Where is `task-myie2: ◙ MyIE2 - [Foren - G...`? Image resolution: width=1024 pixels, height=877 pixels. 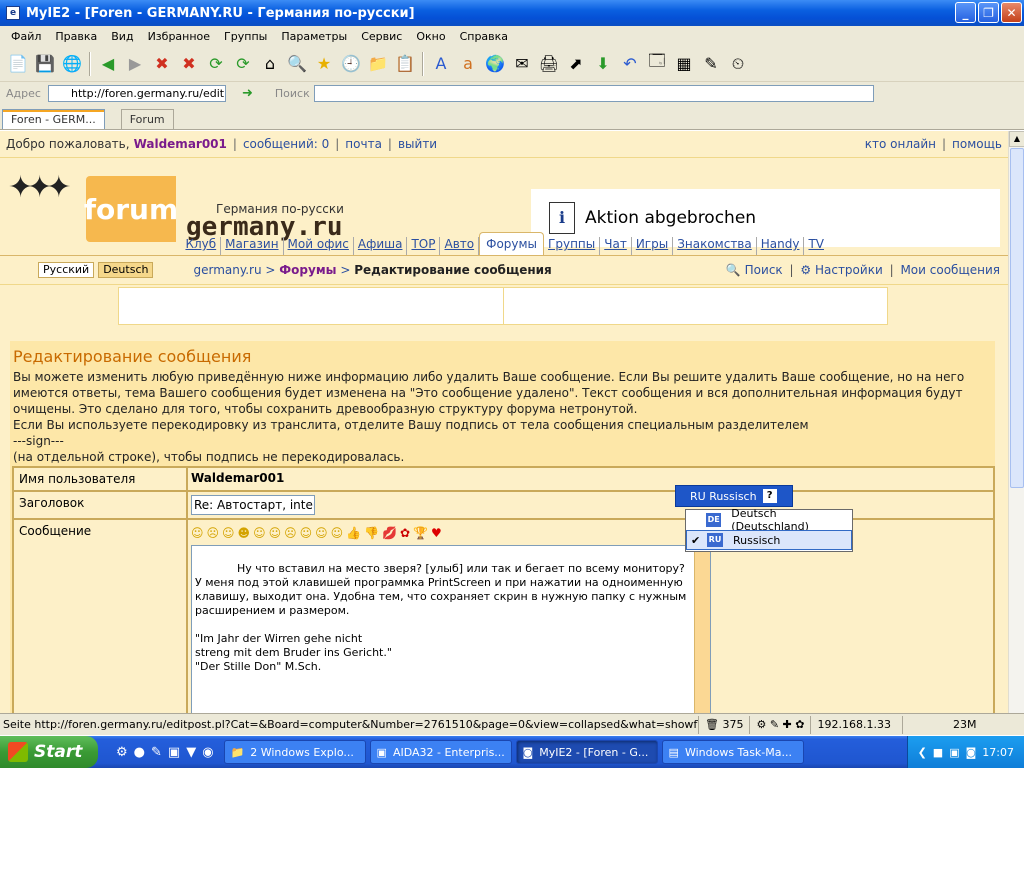
task-myie2: ◙ MyIE2 - [Foren - G... is located at coordinates (586, 752).